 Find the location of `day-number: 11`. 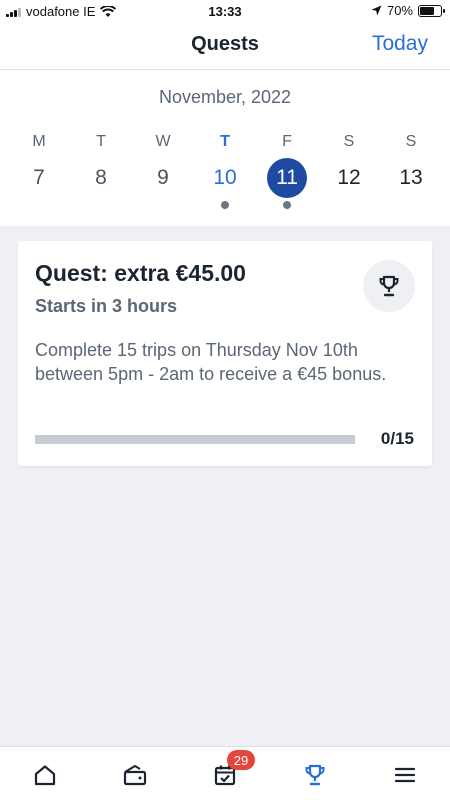

day-number: 11 is located at coordinates (287, 178).